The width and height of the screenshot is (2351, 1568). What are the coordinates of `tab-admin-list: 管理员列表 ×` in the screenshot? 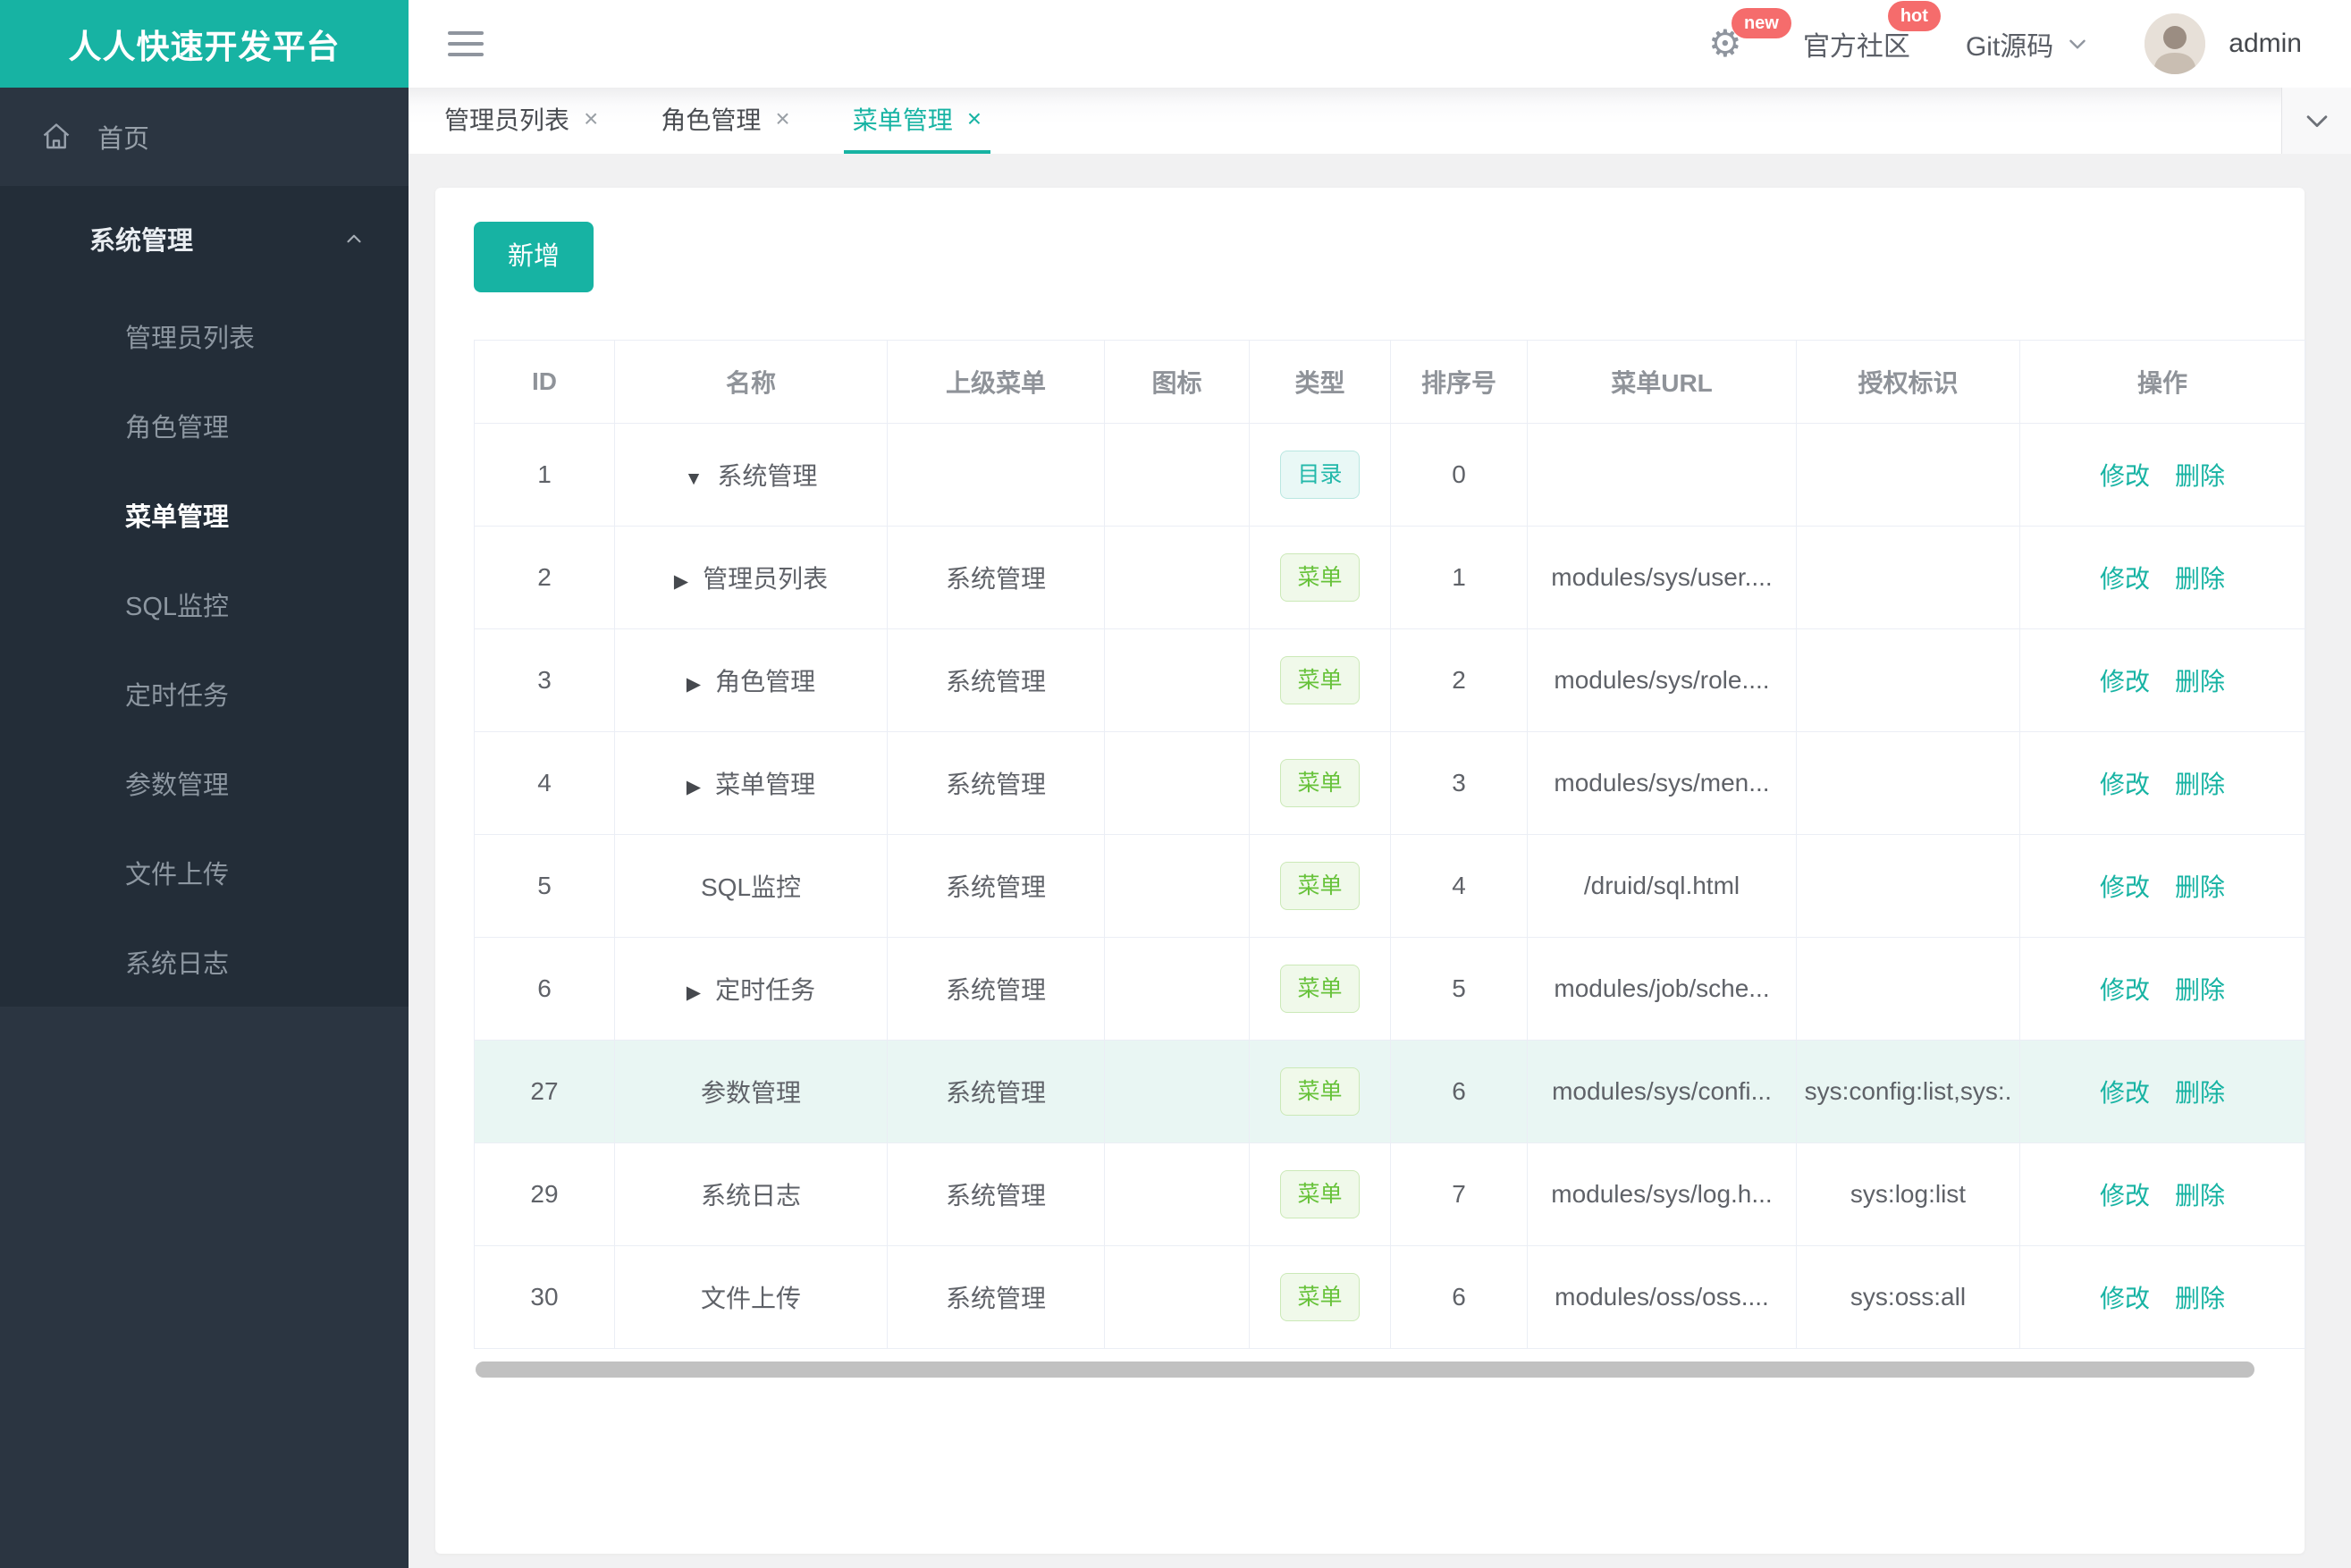 It's located at (521, 121).